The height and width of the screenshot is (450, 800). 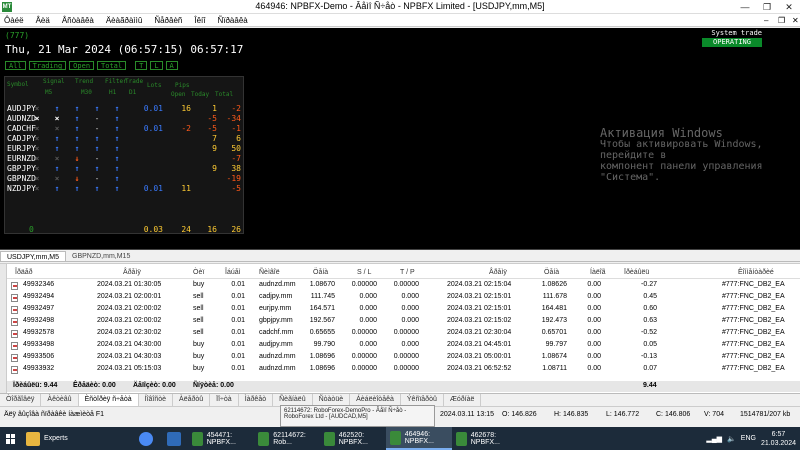 What do you see at coordinates (192, 400) in the screenshot?
I see `tab-alerts: Àëåðòû` at bounding box center [192, 400].